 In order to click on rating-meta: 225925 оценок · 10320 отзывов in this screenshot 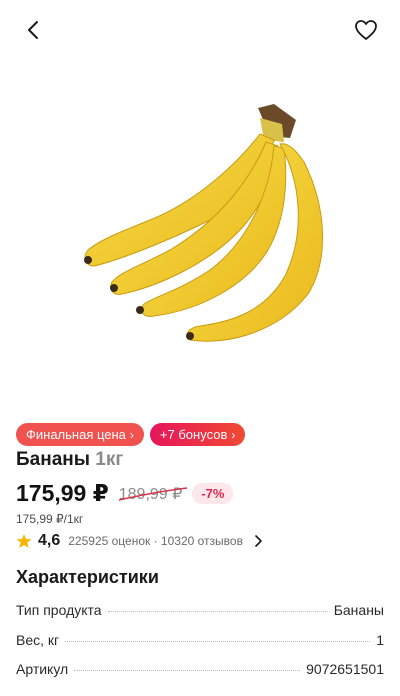, I will do `click(155, 541)`.